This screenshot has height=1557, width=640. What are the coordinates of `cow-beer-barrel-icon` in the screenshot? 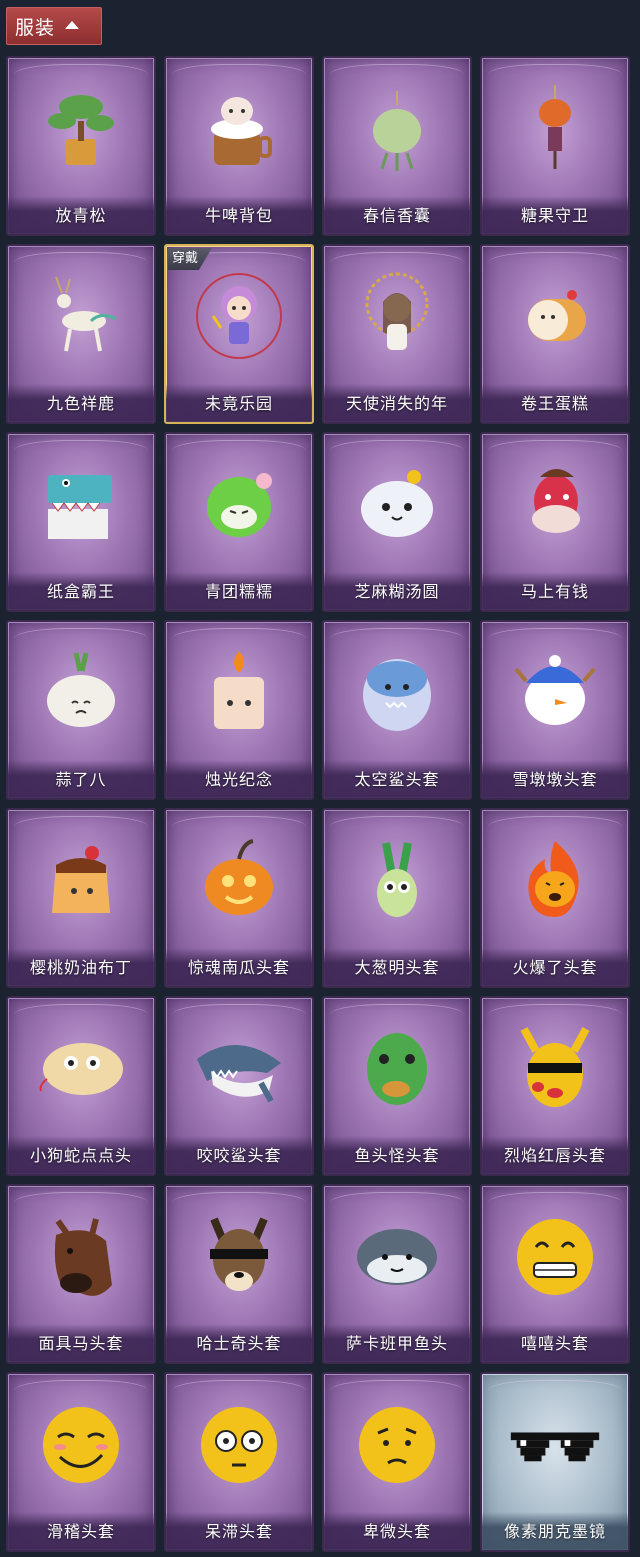 It's located at (239, 128).